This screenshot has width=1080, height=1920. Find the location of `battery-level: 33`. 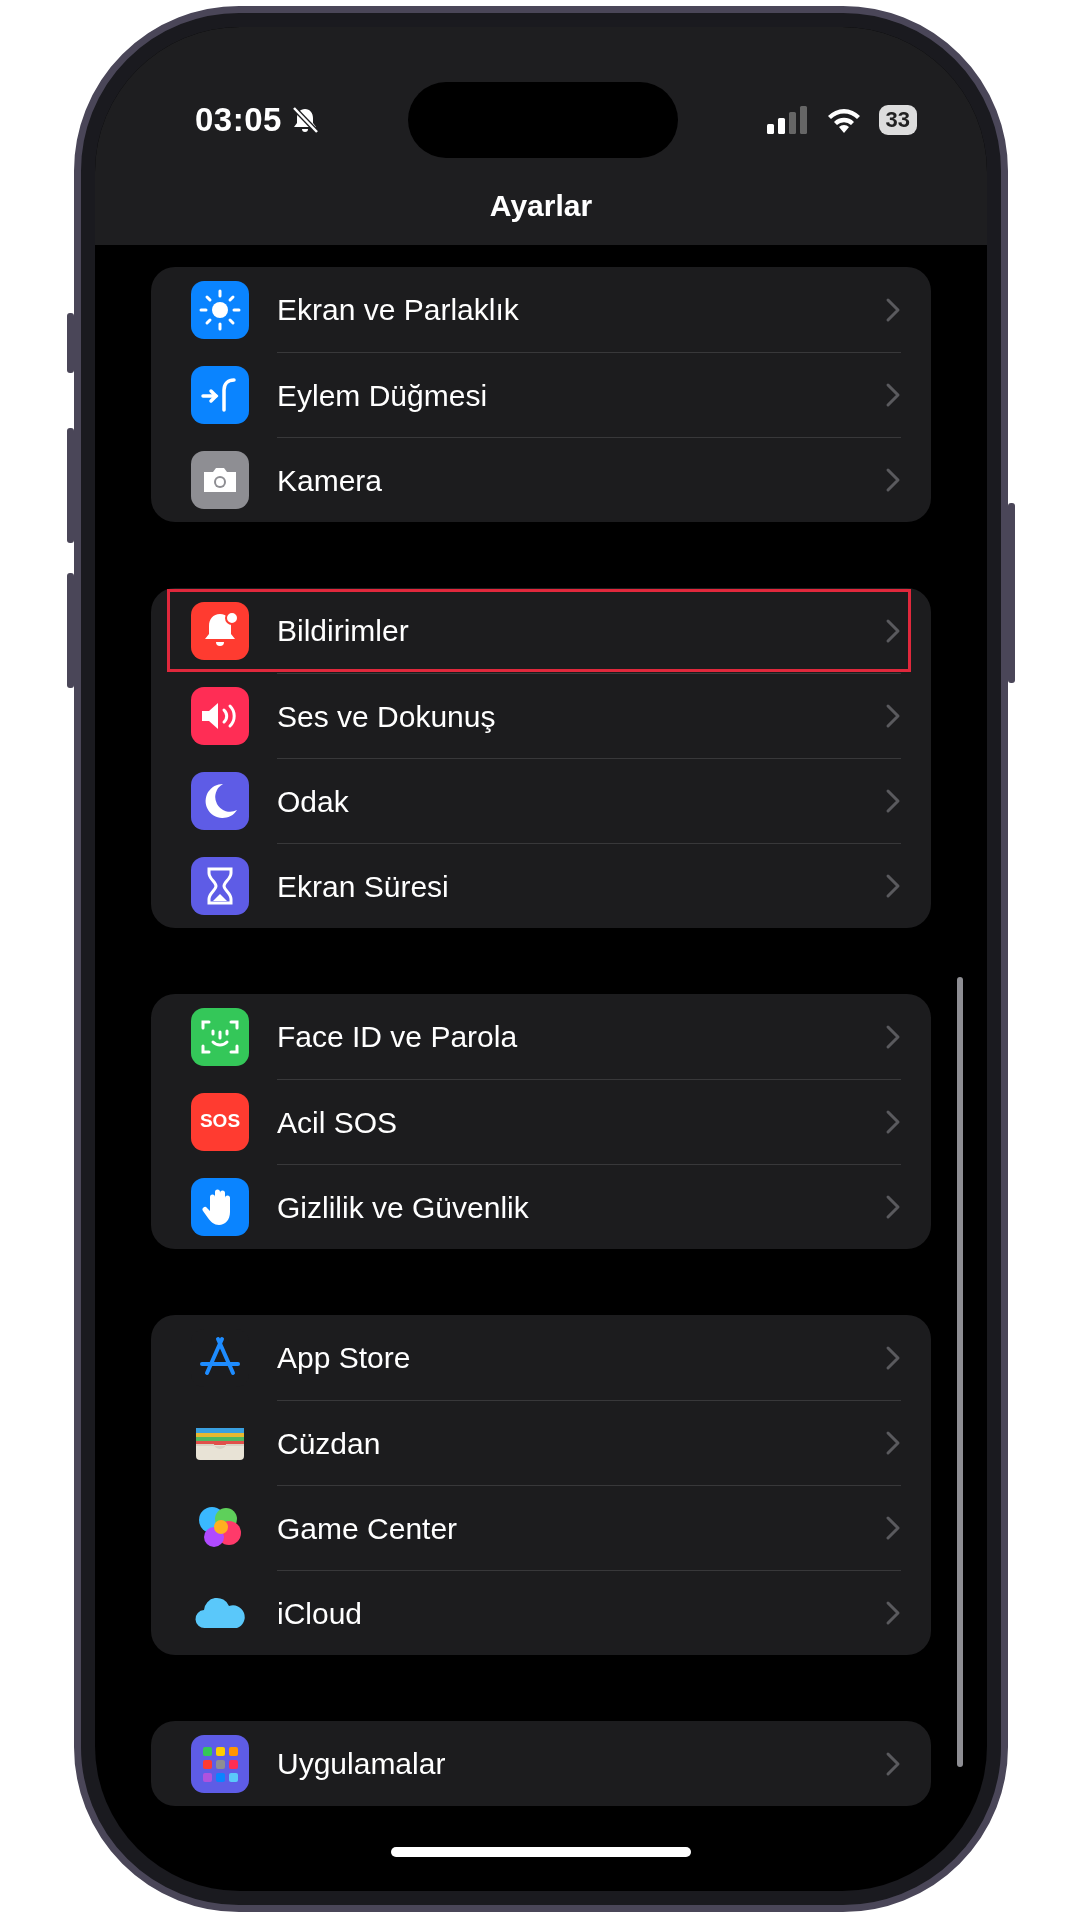

battery-level: 33 is located at coordinates (897, 120).